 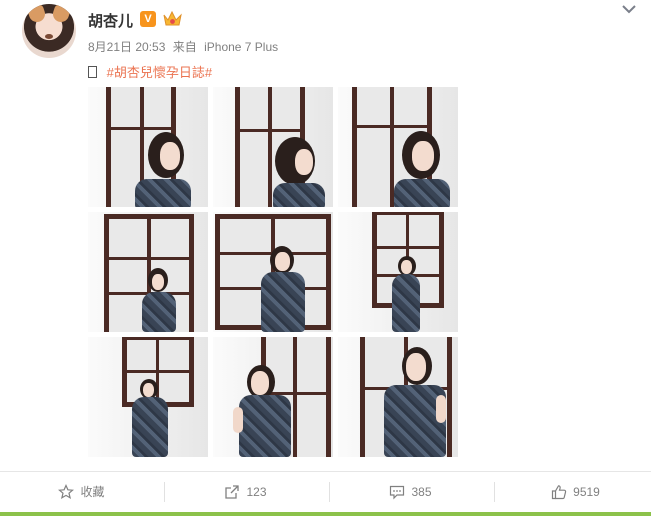 What do you see at coordinates (37, 14) in the screenshot?
I see `avatar-ear-left` at bounding box center [37, 14].